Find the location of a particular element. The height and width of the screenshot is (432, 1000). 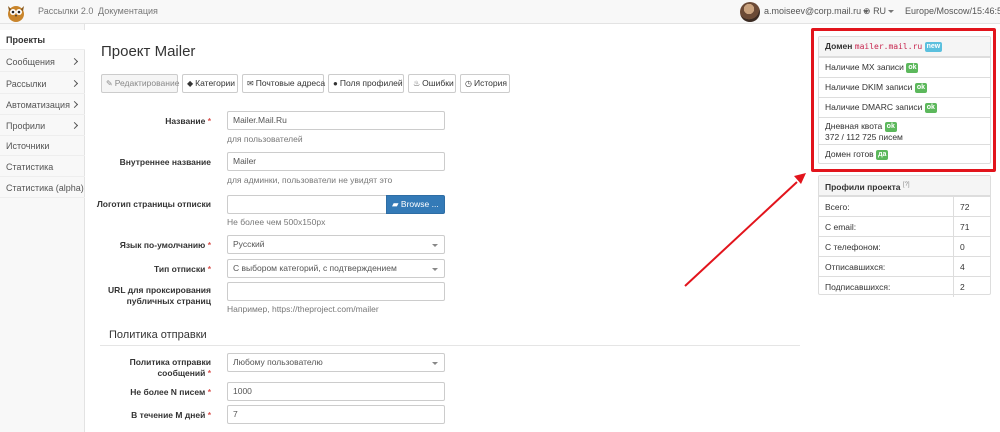

default-language-label-text: Язык по-умолчанию is located at coordinates (162, 245).